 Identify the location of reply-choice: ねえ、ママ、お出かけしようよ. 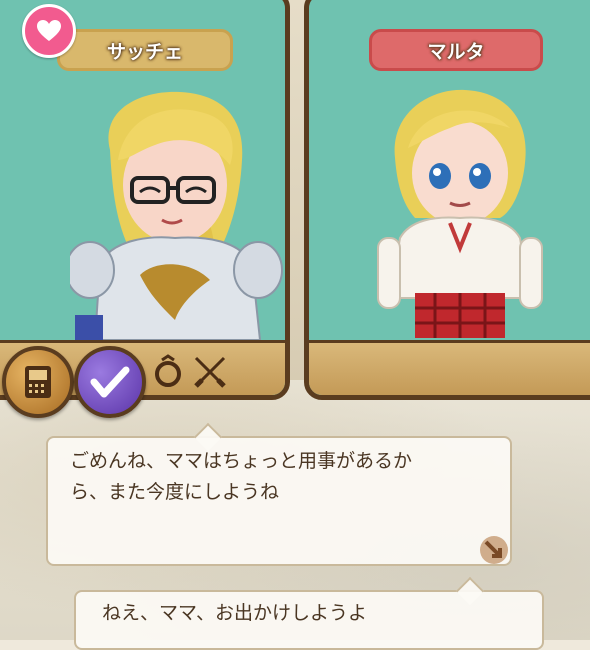
(309, 613).